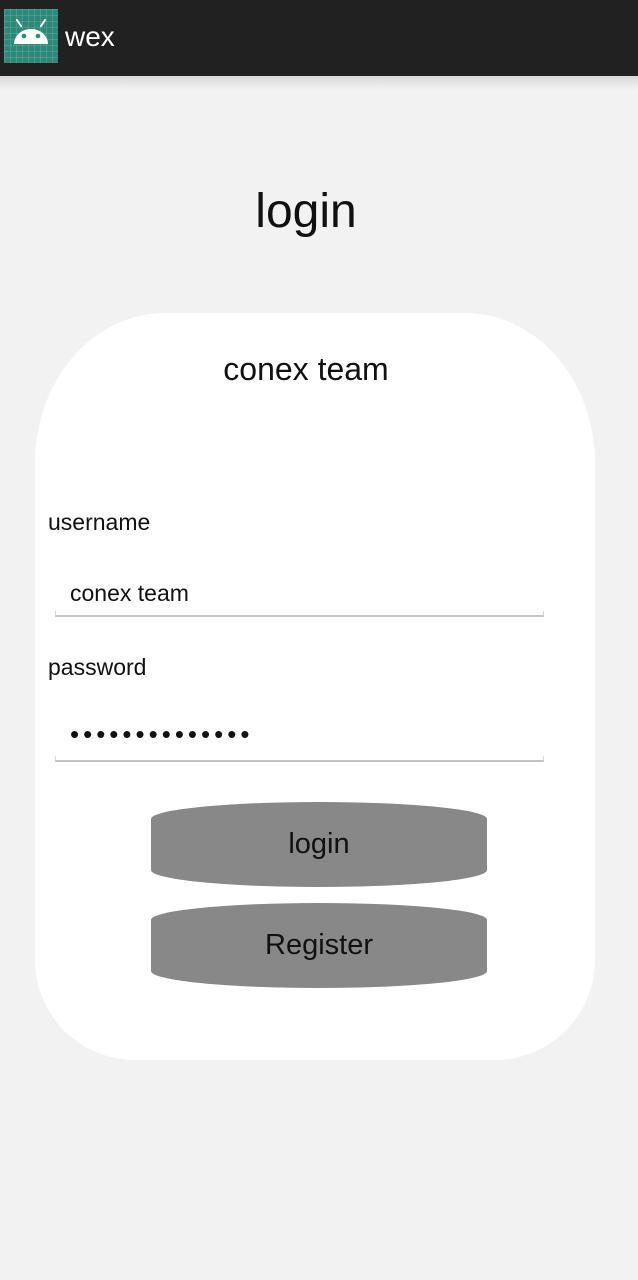  I want to click on card-title: conex team, so click(306, 369).